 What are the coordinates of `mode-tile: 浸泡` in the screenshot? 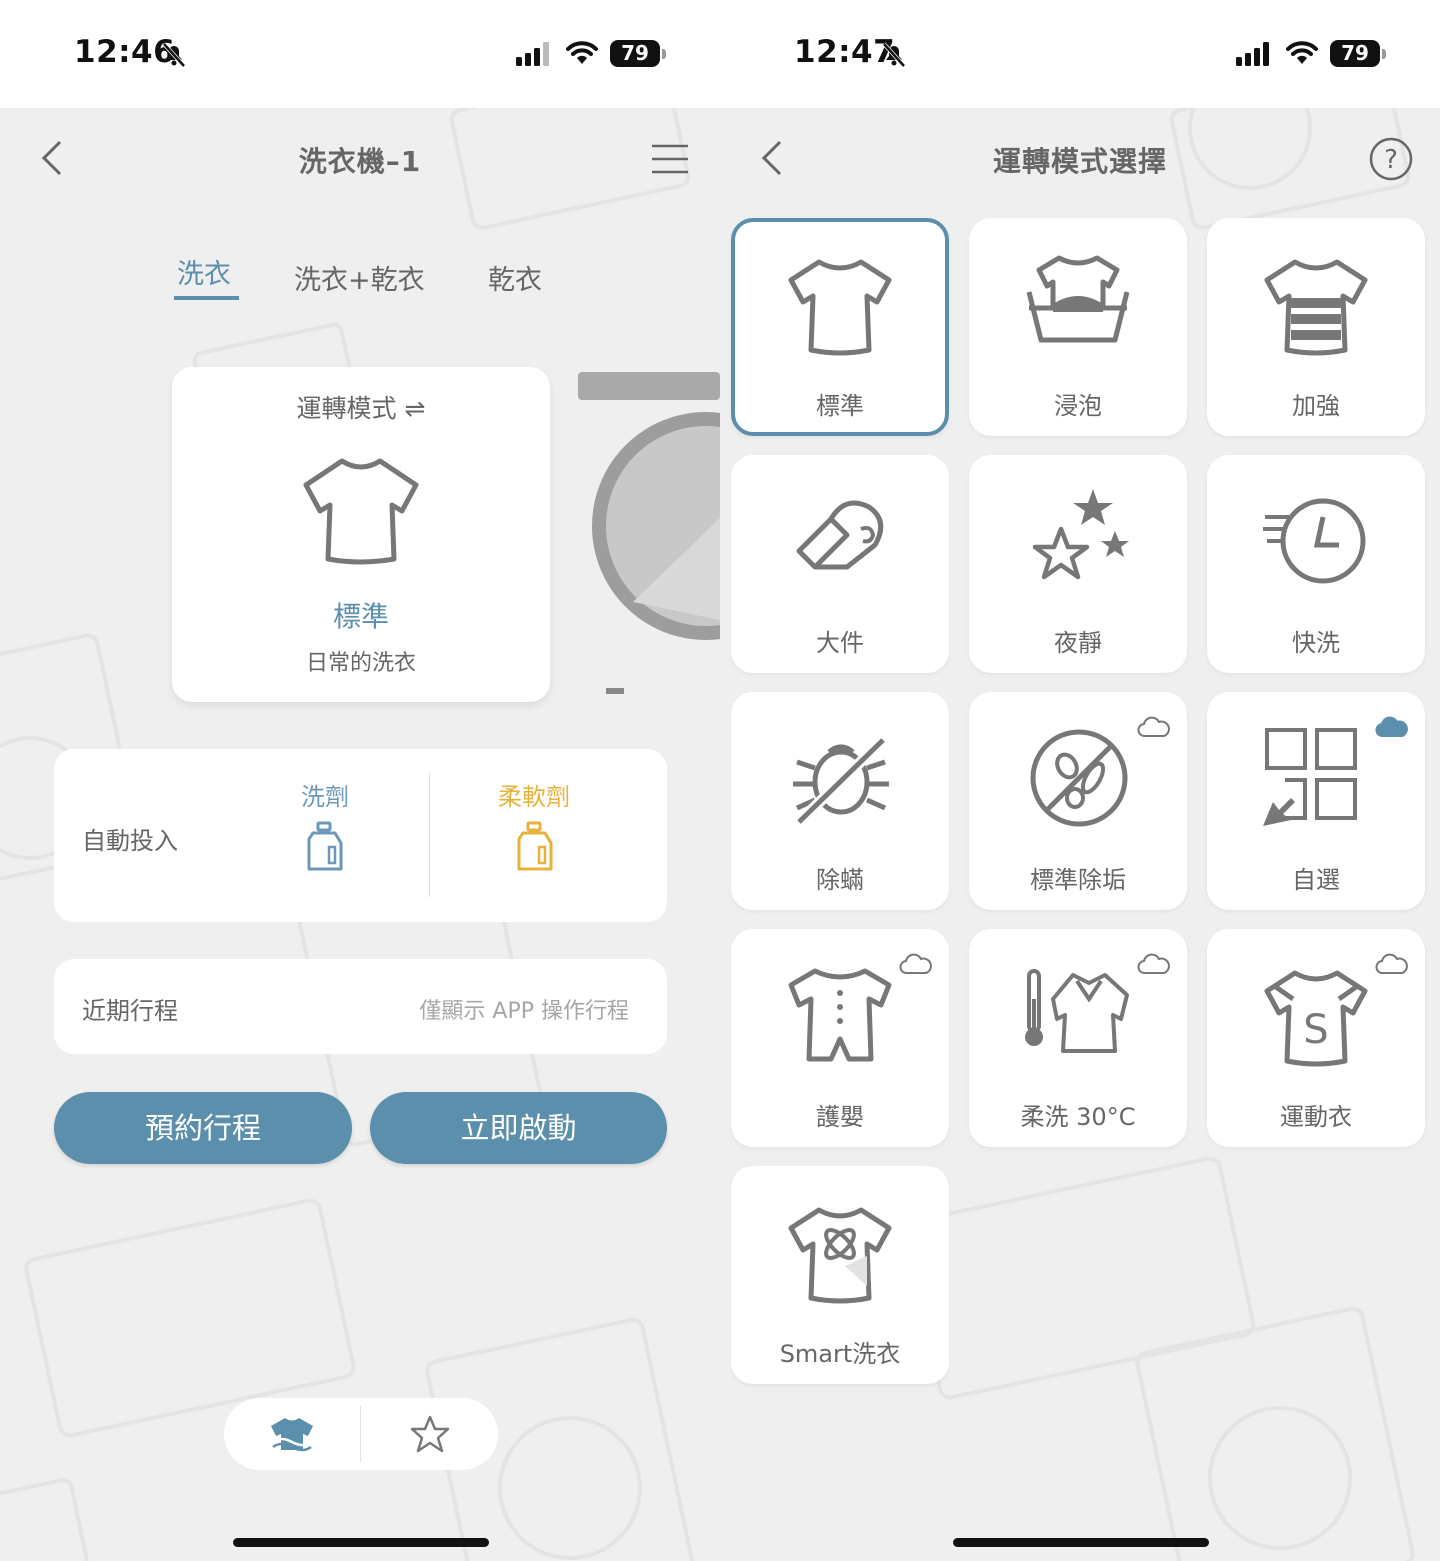 It's located at (1078, 327).